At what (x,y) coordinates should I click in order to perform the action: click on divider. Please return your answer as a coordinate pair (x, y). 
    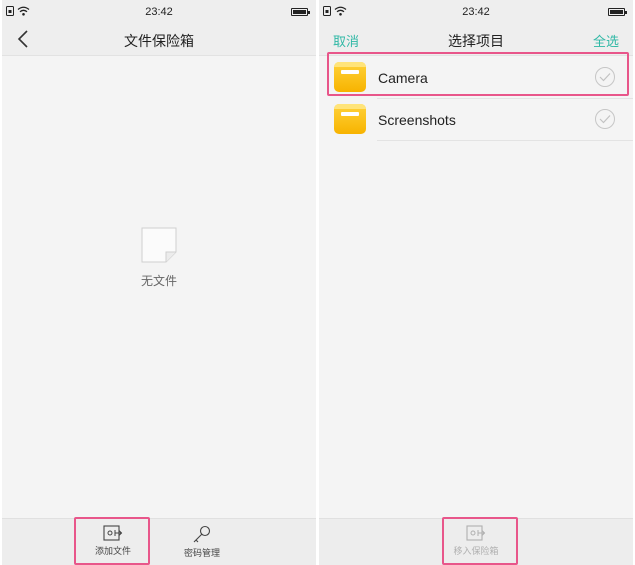
    Looking at the image, I should click on (505, 140).